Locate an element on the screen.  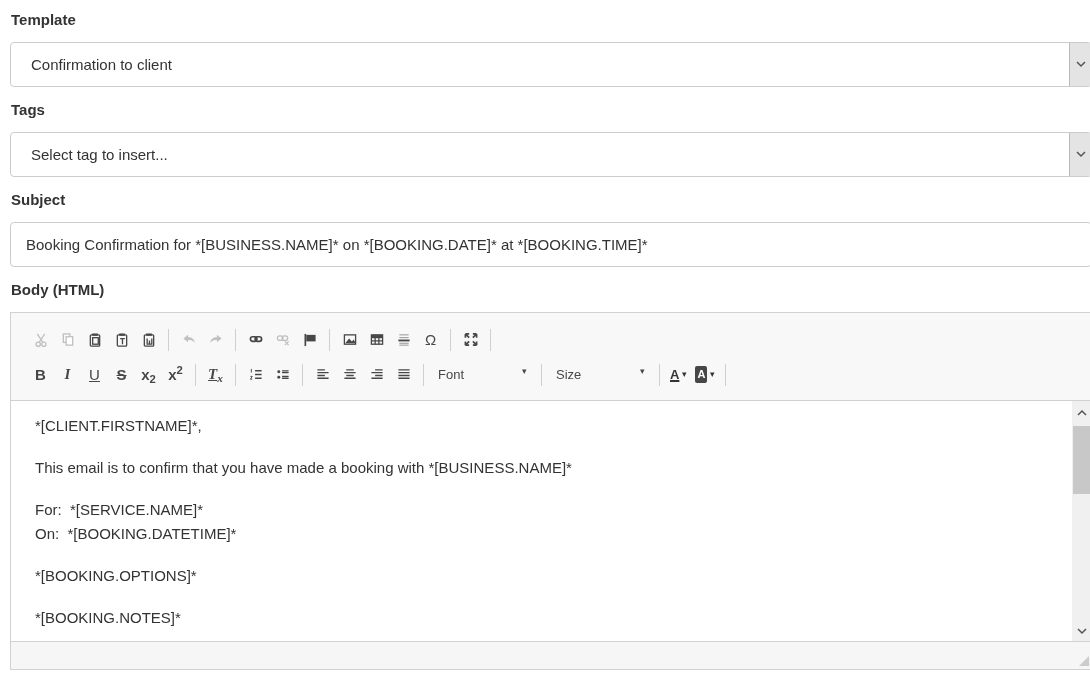
bulleted-list-icon is located at coordinates (282, 374).